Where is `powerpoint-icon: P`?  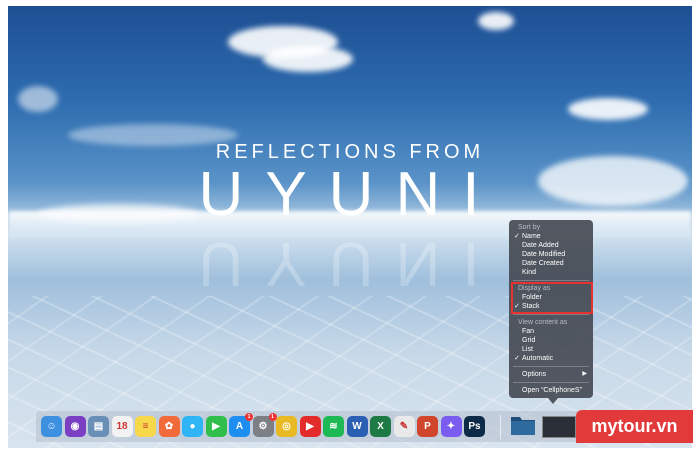 powerpoint-icon: P is located at coordinates (427, 426).